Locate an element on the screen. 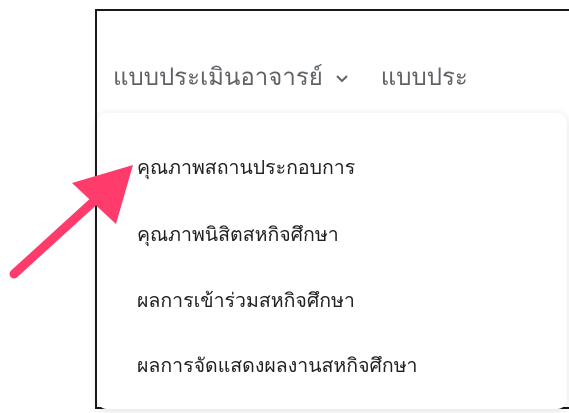 The image size is (569, 413). top-navigation: แบบประเมินอาจารย์ แบบประ is located at coordinates (290, 76).